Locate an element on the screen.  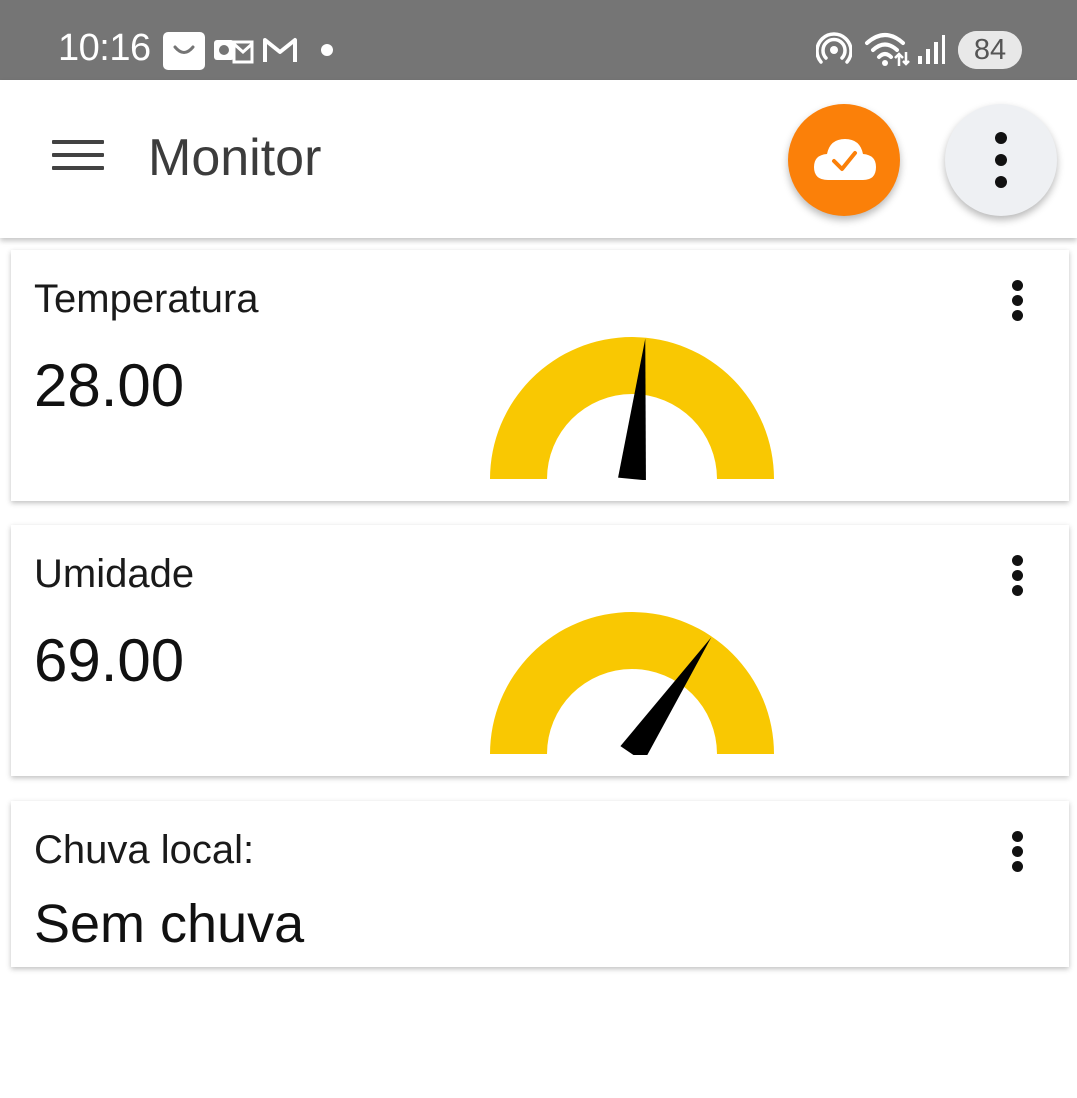
more-options-button is located at coordinates (1001, 160).